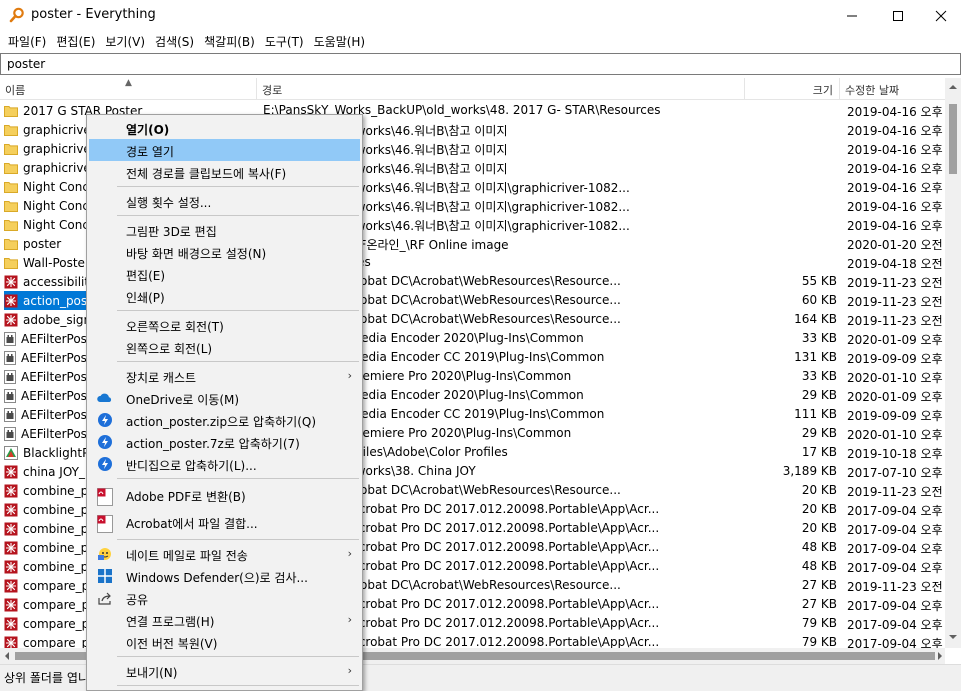  Describe the element at coordinates (56, 281) in the screenshot. I see `row-name: accessibilit` at that location.